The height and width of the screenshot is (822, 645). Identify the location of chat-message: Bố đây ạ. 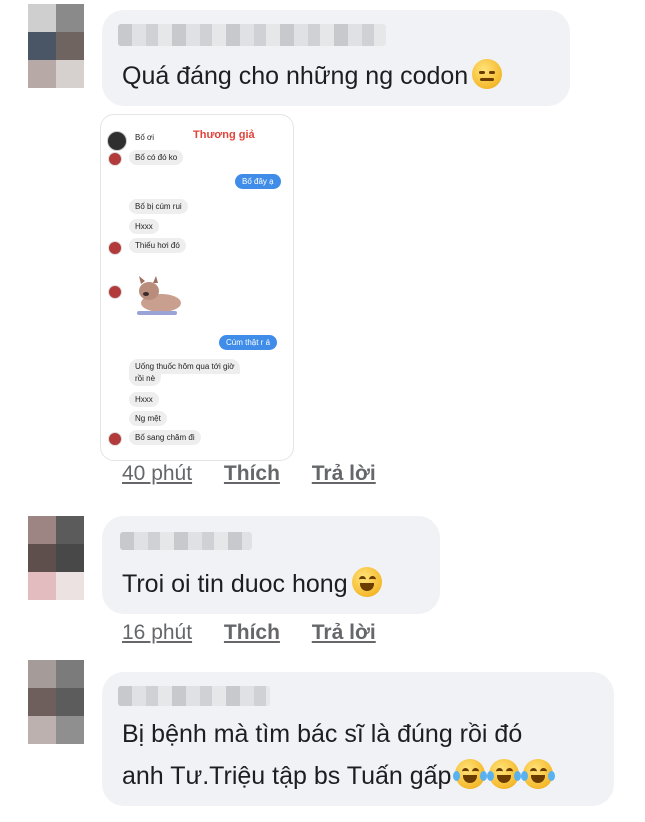
(258, 181).